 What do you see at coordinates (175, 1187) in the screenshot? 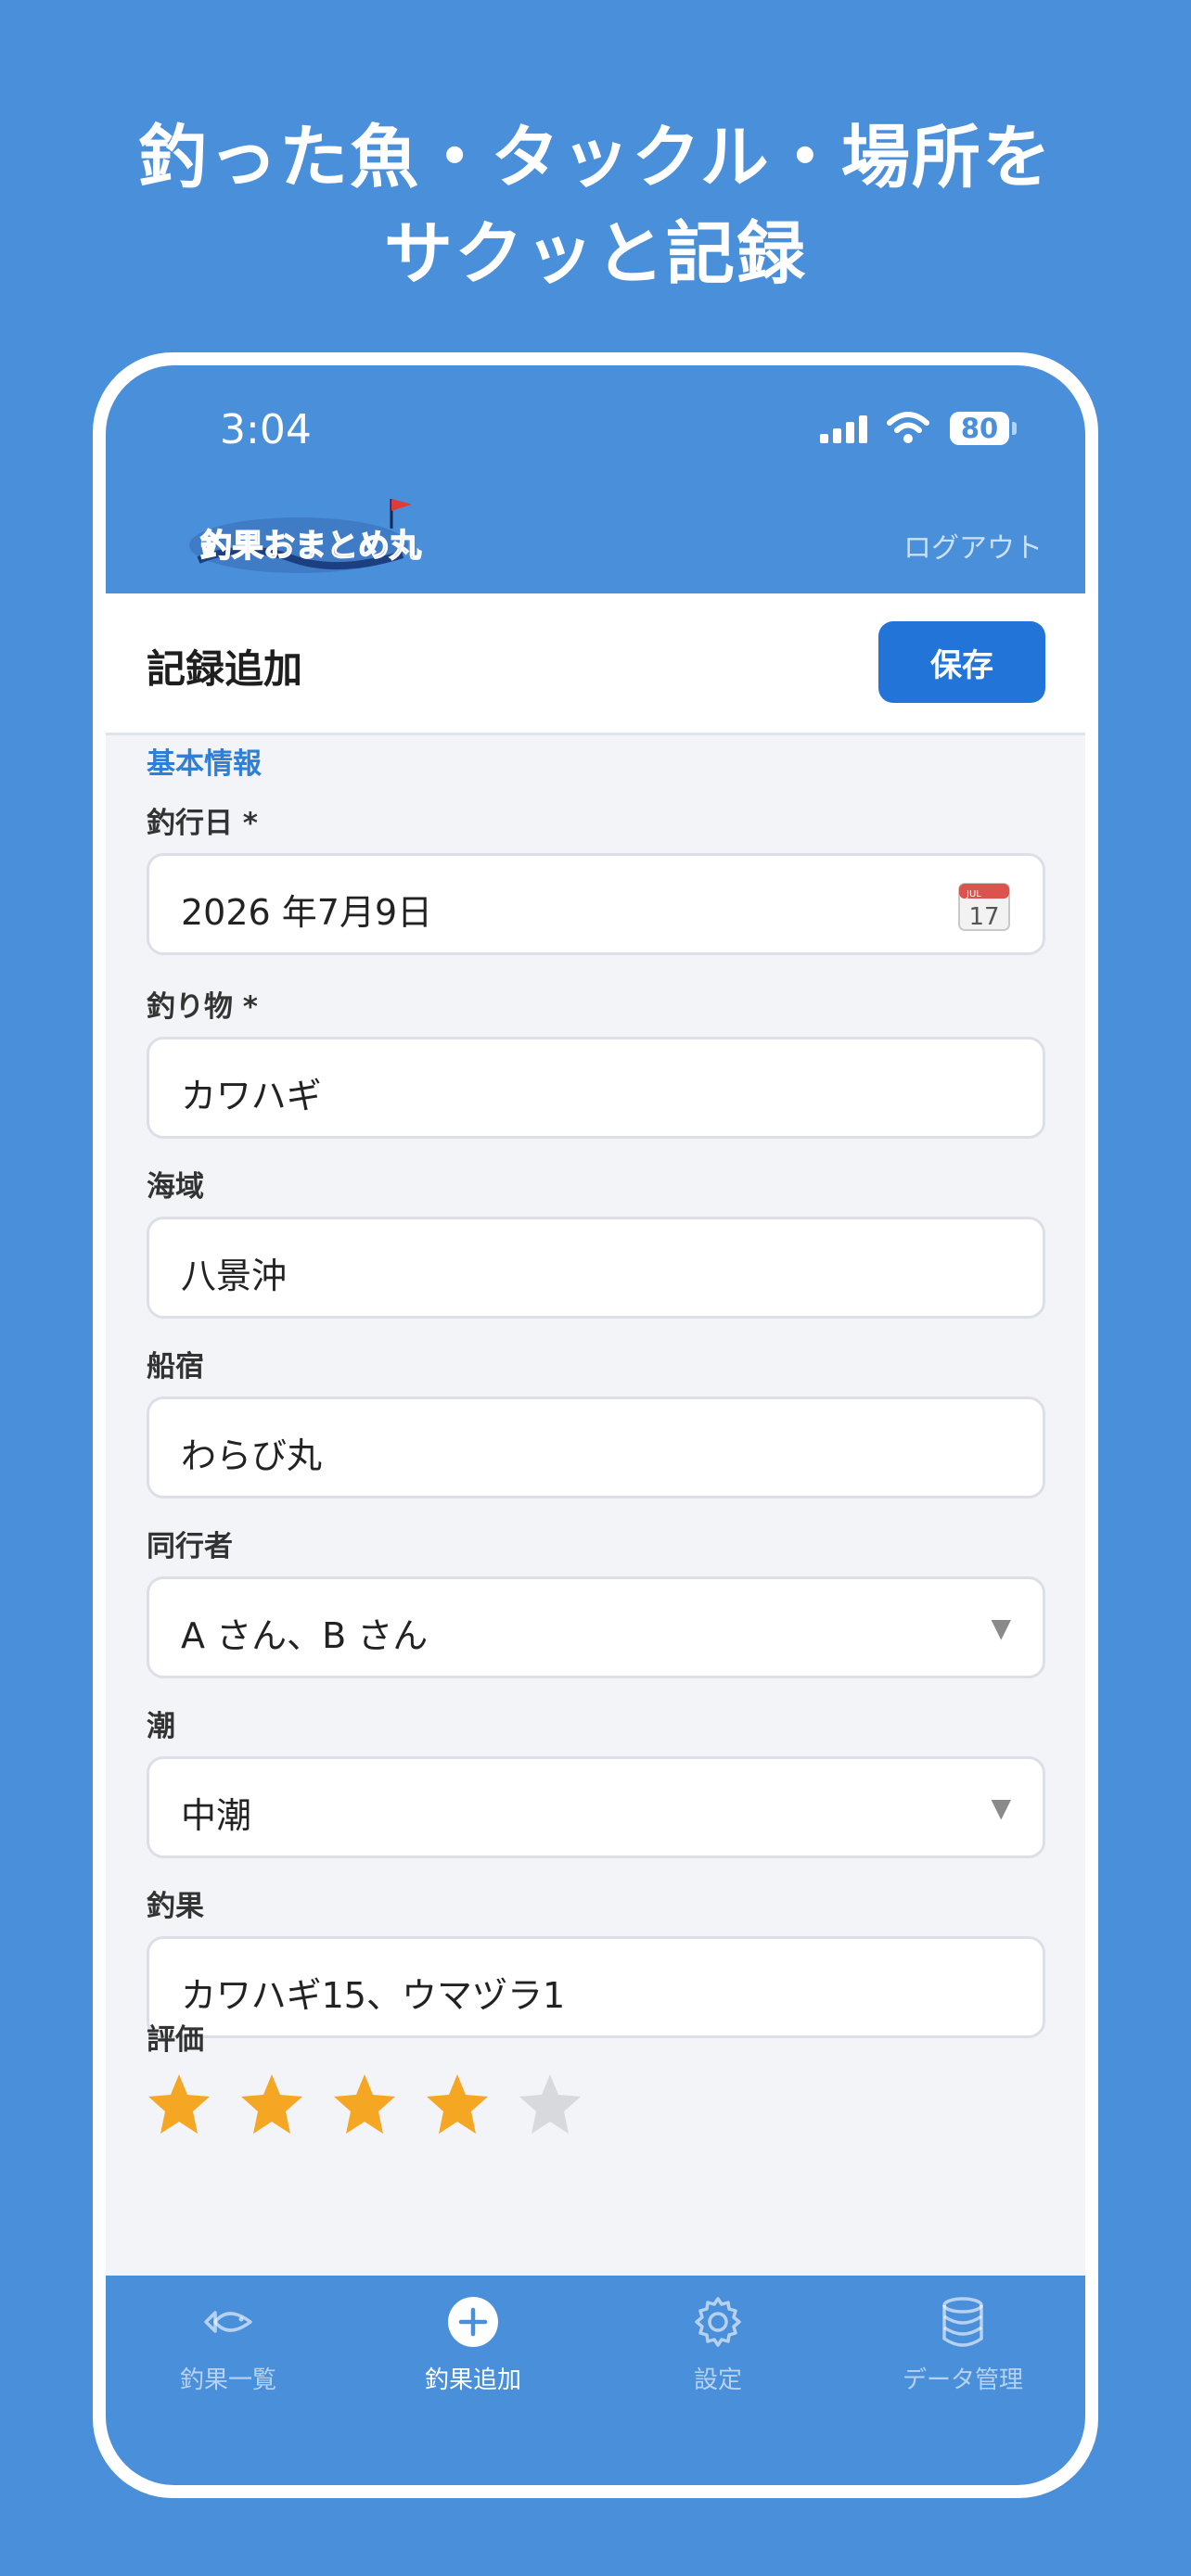
I see `sea-area-label: 海域` at bounding box center [175, 1187].